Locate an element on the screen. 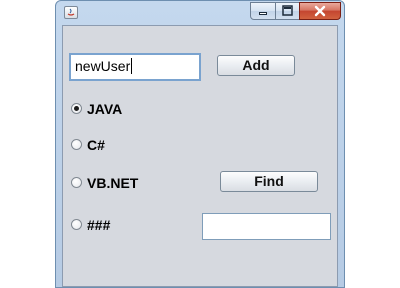 The image size is (400, 288). title-bar is located at coordinates (200, 12).